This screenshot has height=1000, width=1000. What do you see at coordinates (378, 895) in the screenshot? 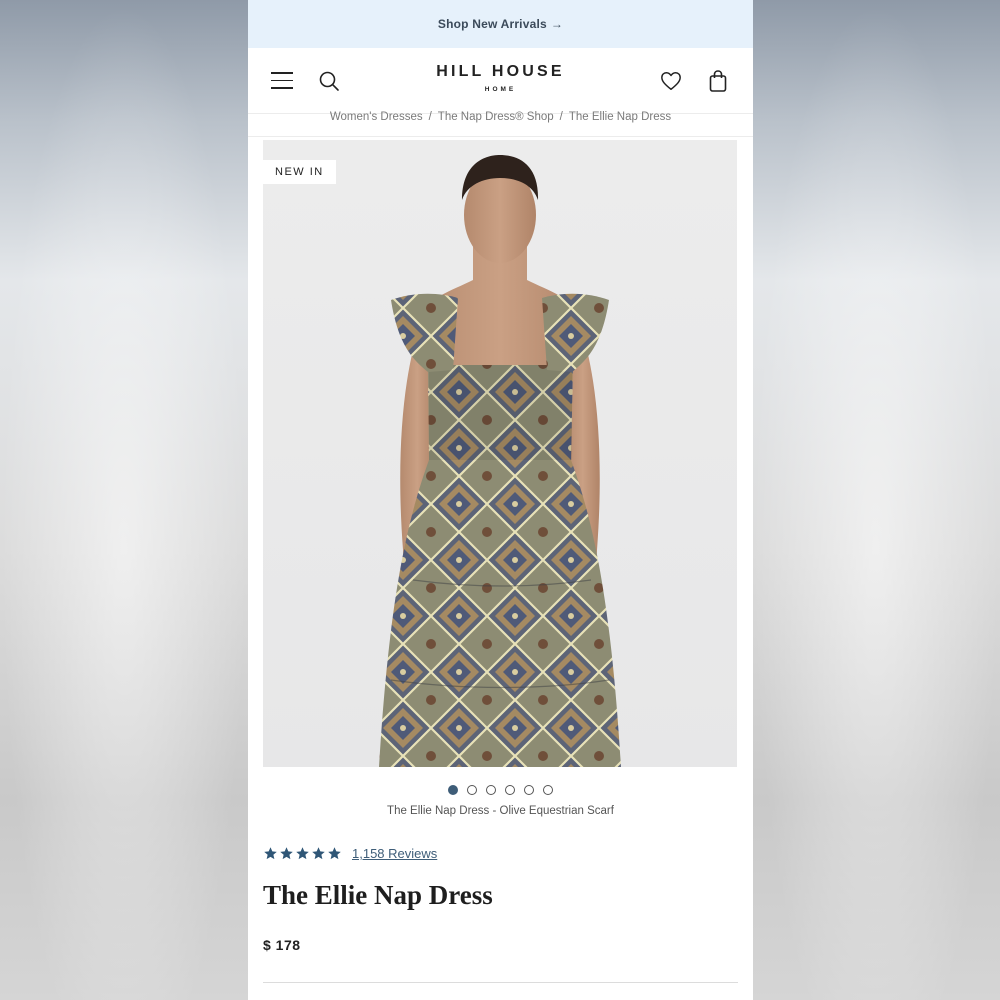
I see `product-title: The Ellie Nap Dress` at bounding box center [378, 895].